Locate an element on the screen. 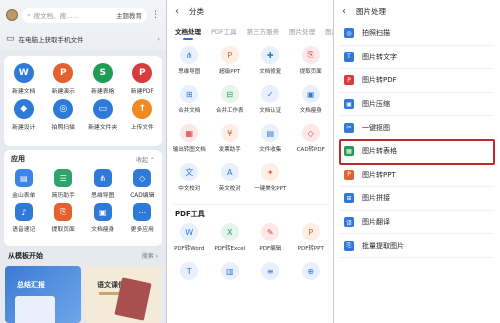  tool-item: ▦ 输出转图文档 is located at coordinates (189, 143).